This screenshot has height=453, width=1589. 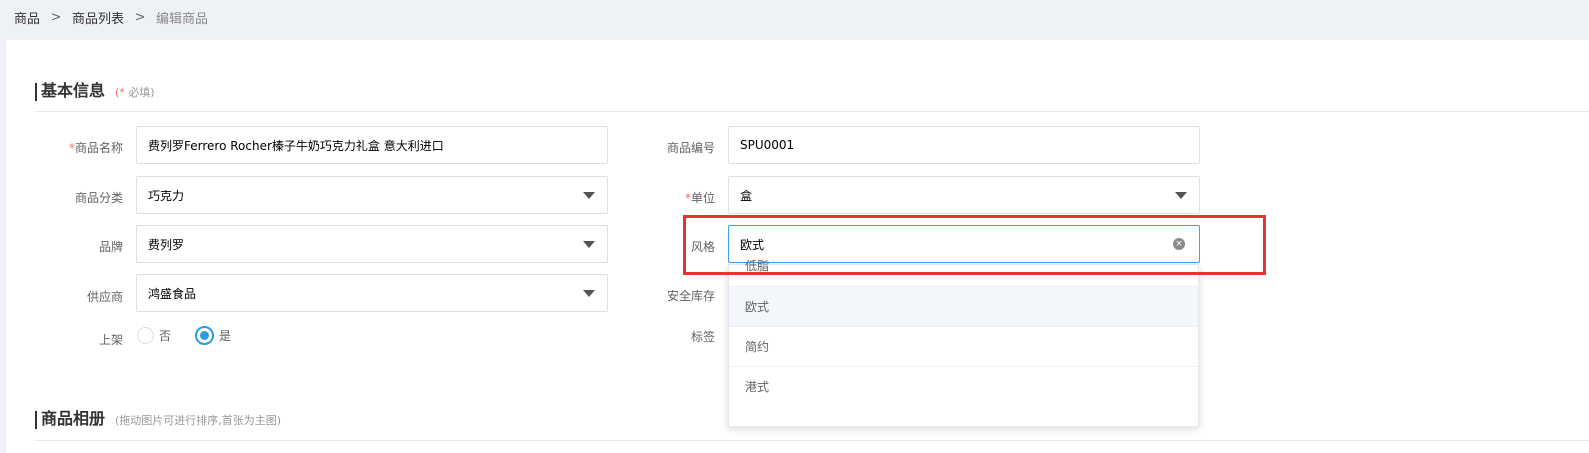 What do you see at coordinates (670, 197) in the screenshot?
I see `unit-label: *单位` at bounding box center [670, 197].